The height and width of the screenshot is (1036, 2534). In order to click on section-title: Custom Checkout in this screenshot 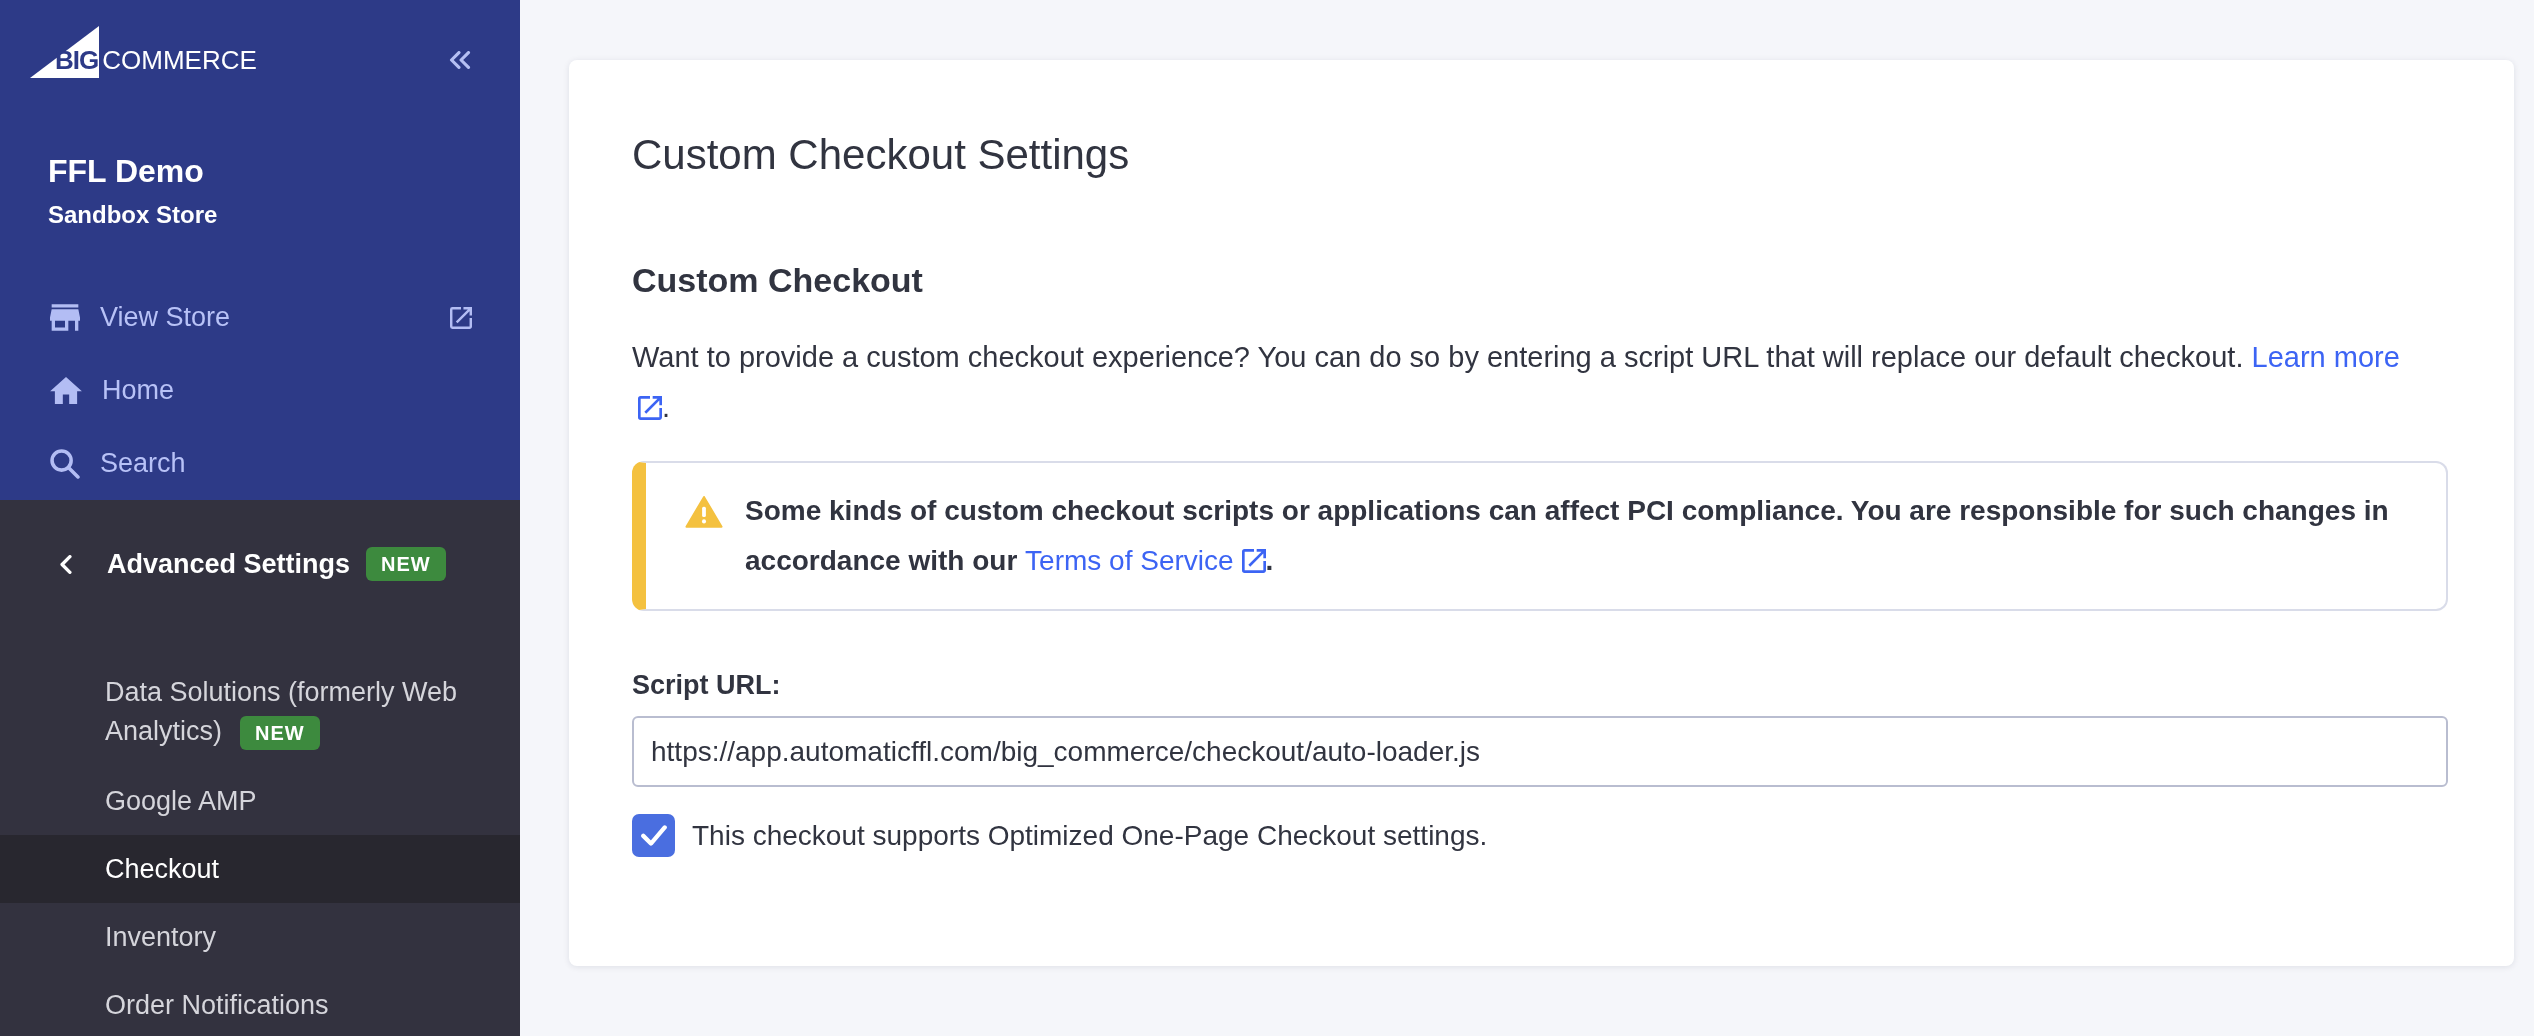, I will do `click(778, 280)`.